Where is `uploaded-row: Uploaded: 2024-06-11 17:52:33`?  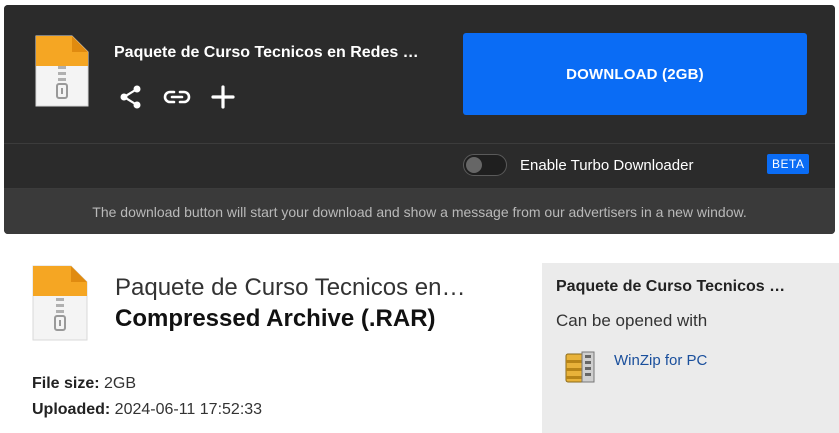
uploaded-row: Uploaded: 2024-06-11 17:52:33 is located at coordinates (147, 410).